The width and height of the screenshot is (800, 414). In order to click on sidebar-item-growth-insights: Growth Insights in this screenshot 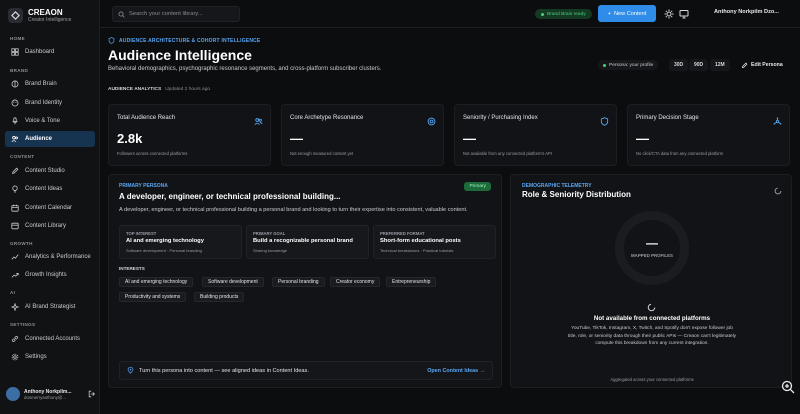, I will do `click(50, 275)`.